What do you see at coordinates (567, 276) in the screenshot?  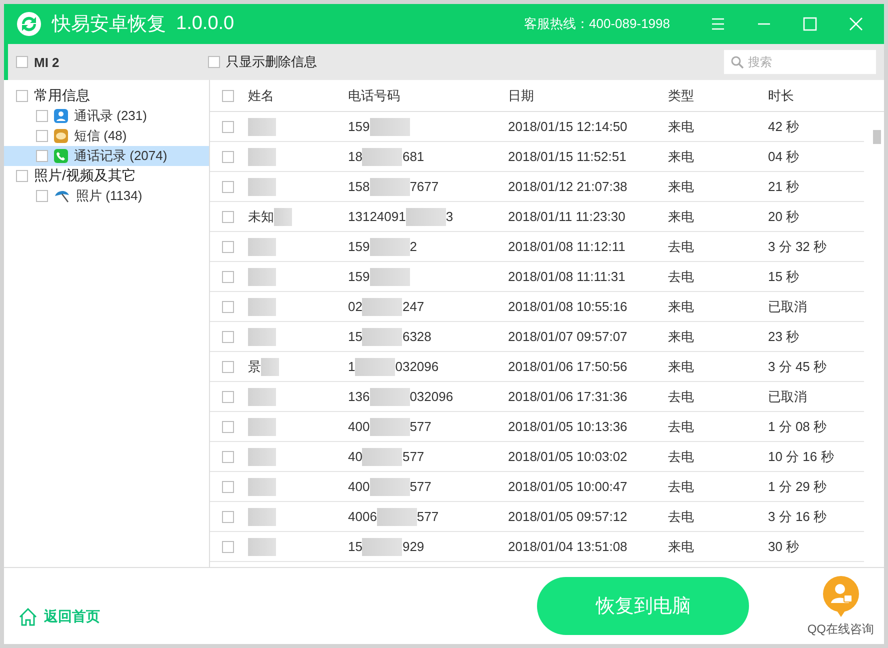 I see `date-cell: 2018/01/08 11:11:31` at bounding box center [567, 276].